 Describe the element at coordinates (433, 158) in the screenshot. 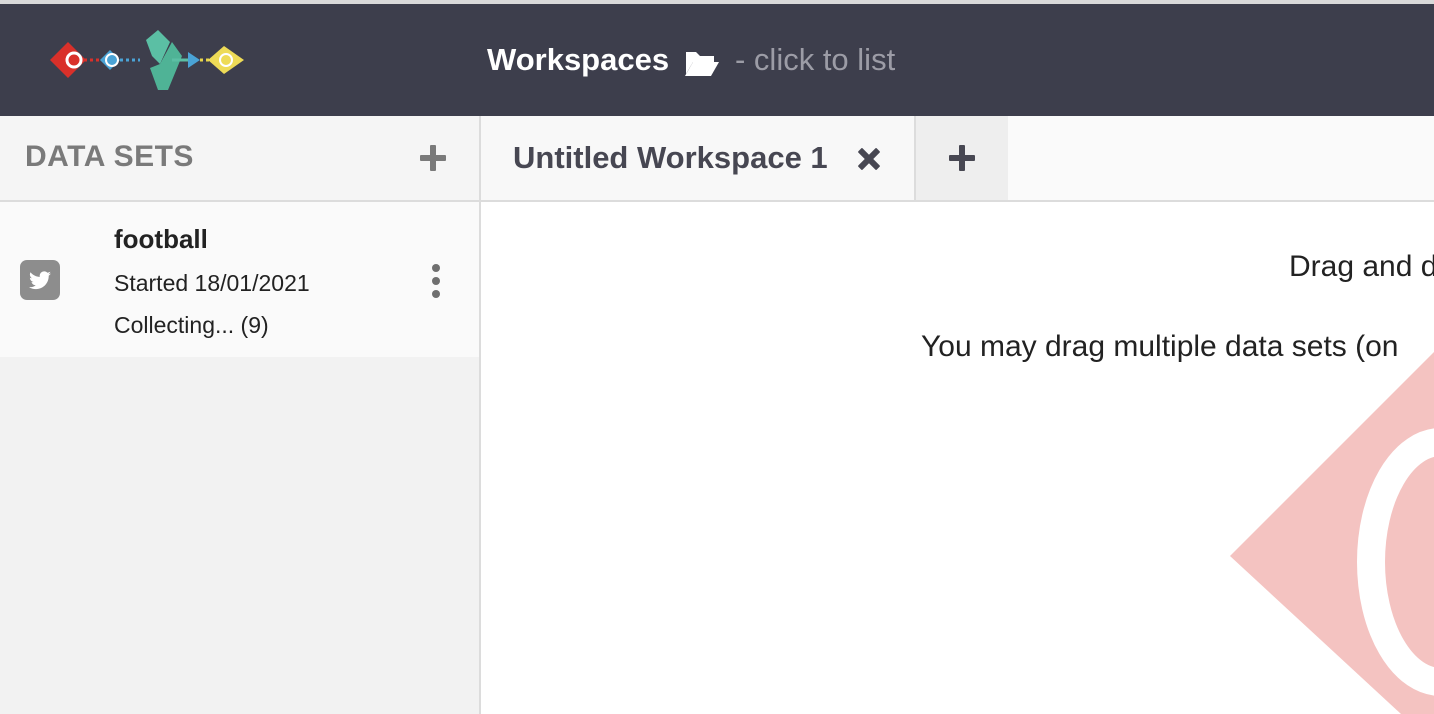

I see `add-dataset-plus-icon` at that location.